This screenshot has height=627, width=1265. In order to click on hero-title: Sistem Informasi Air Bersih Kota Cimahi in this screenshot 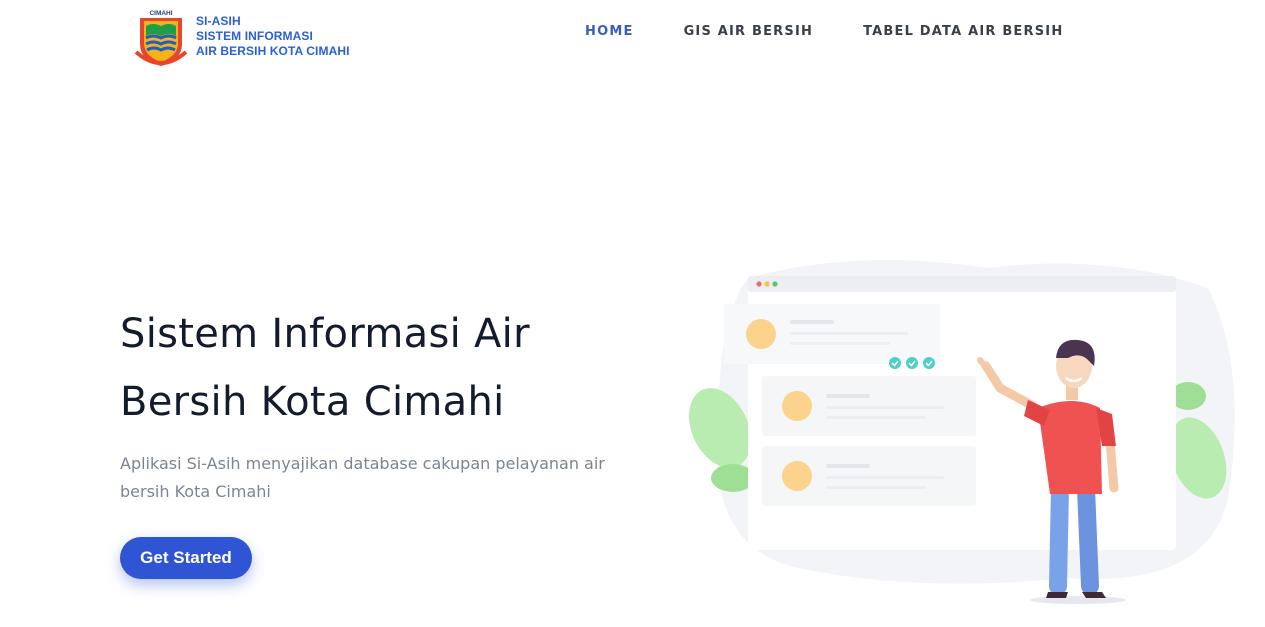, I will do `click(325, 368)`.